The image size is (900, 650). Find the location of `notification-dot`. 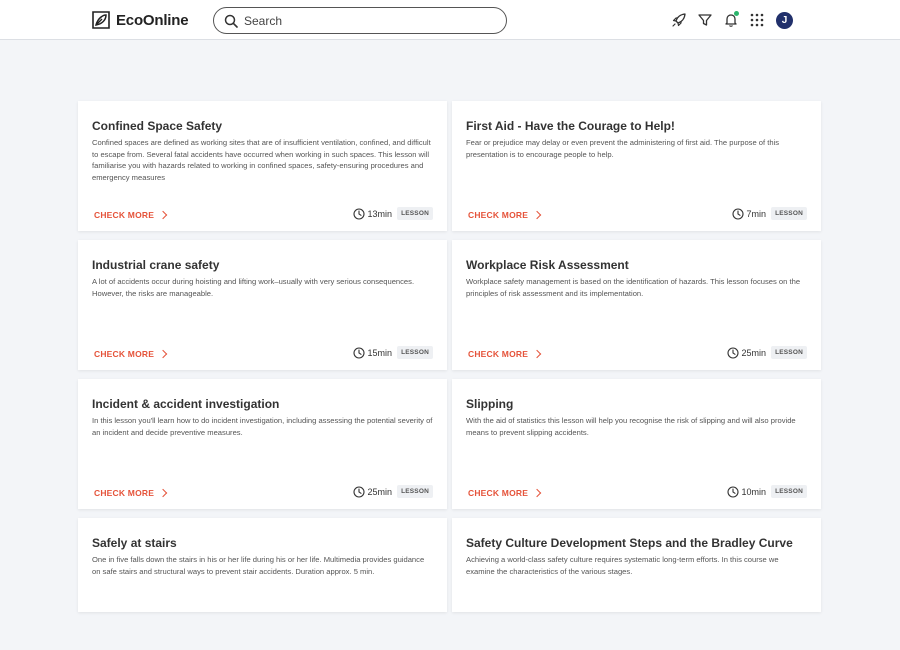

notification-dot is located at coordinates (736, 13).